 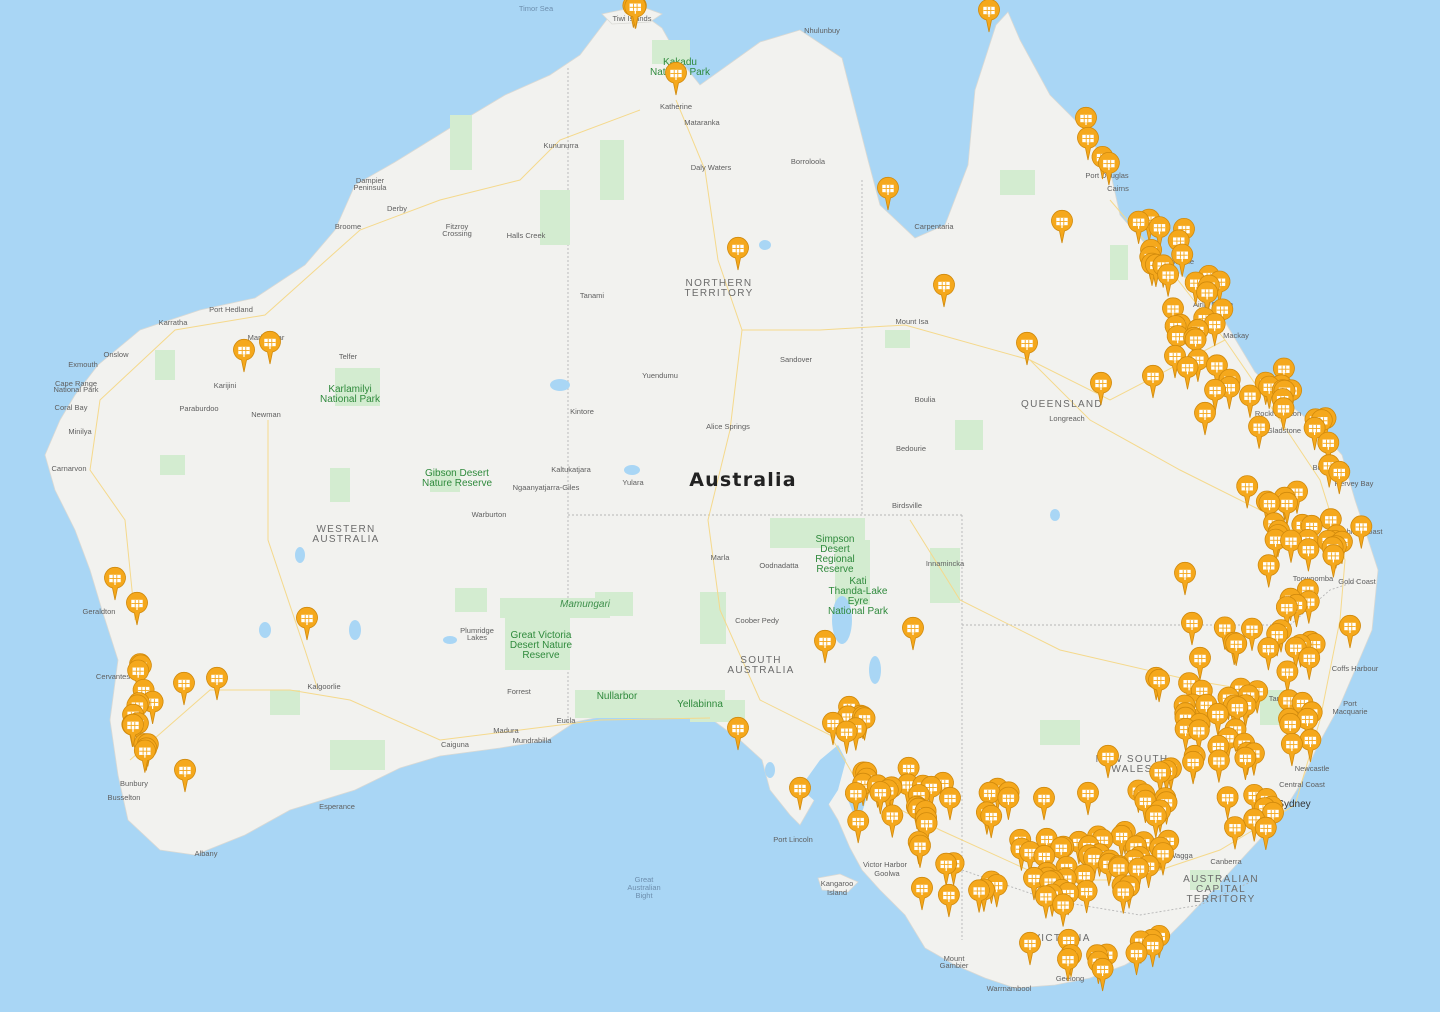 What do you see at coordinates (633, 482) in the screenshot?
I see `place-label: Yulara` at bounding box center [633, 482].